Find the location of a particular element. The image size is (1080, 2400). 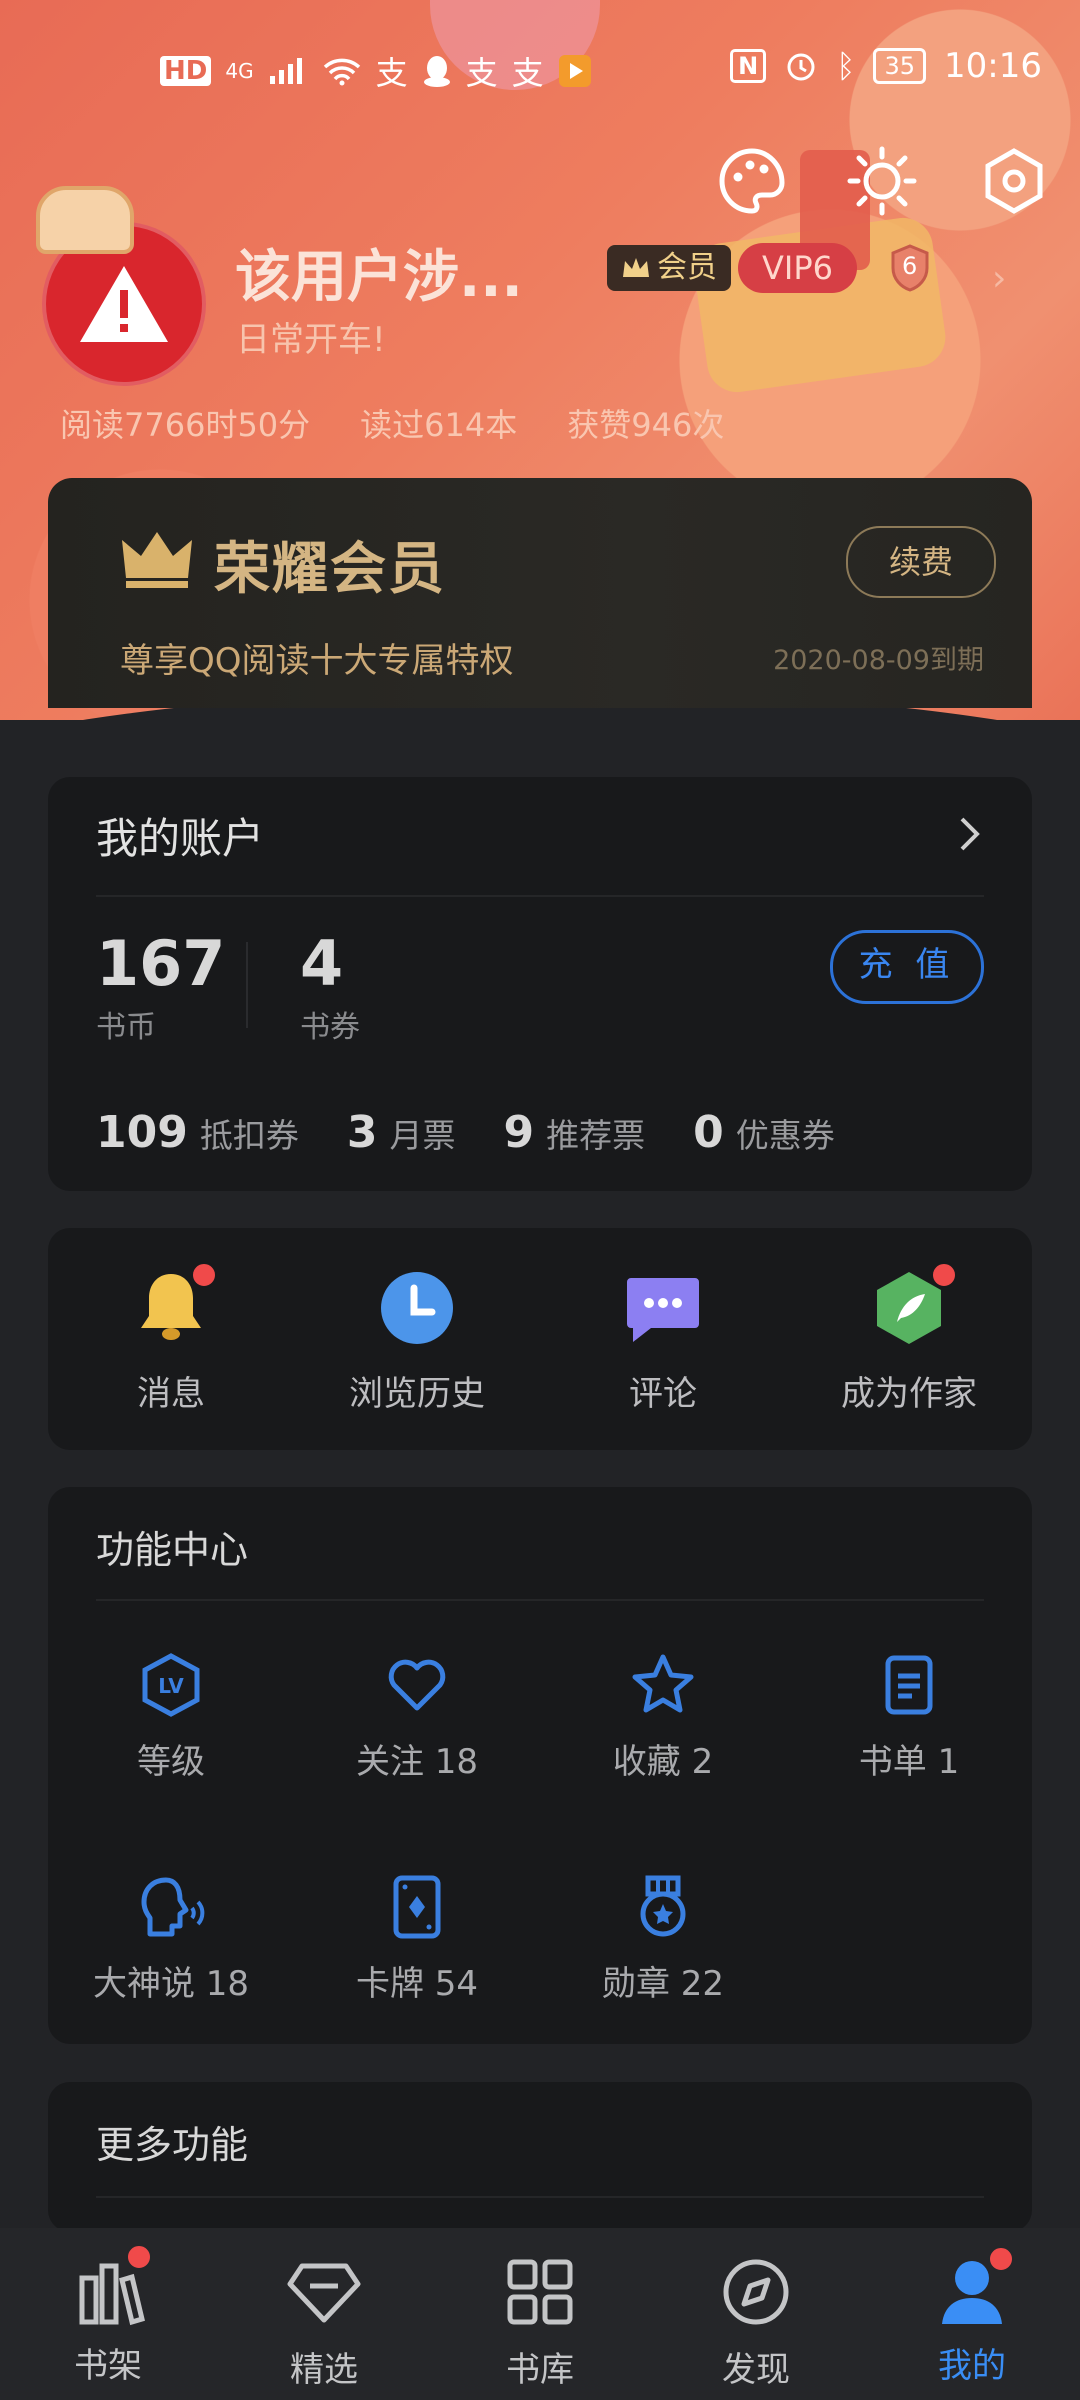

theme-palette-icon is located at coordinates (752, 181).